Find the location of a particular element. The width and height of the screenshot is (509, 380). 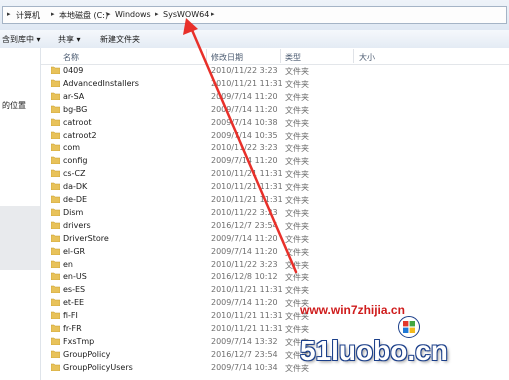

watermark-brand: 51luobo.cn is located at coordinates (374, 350).